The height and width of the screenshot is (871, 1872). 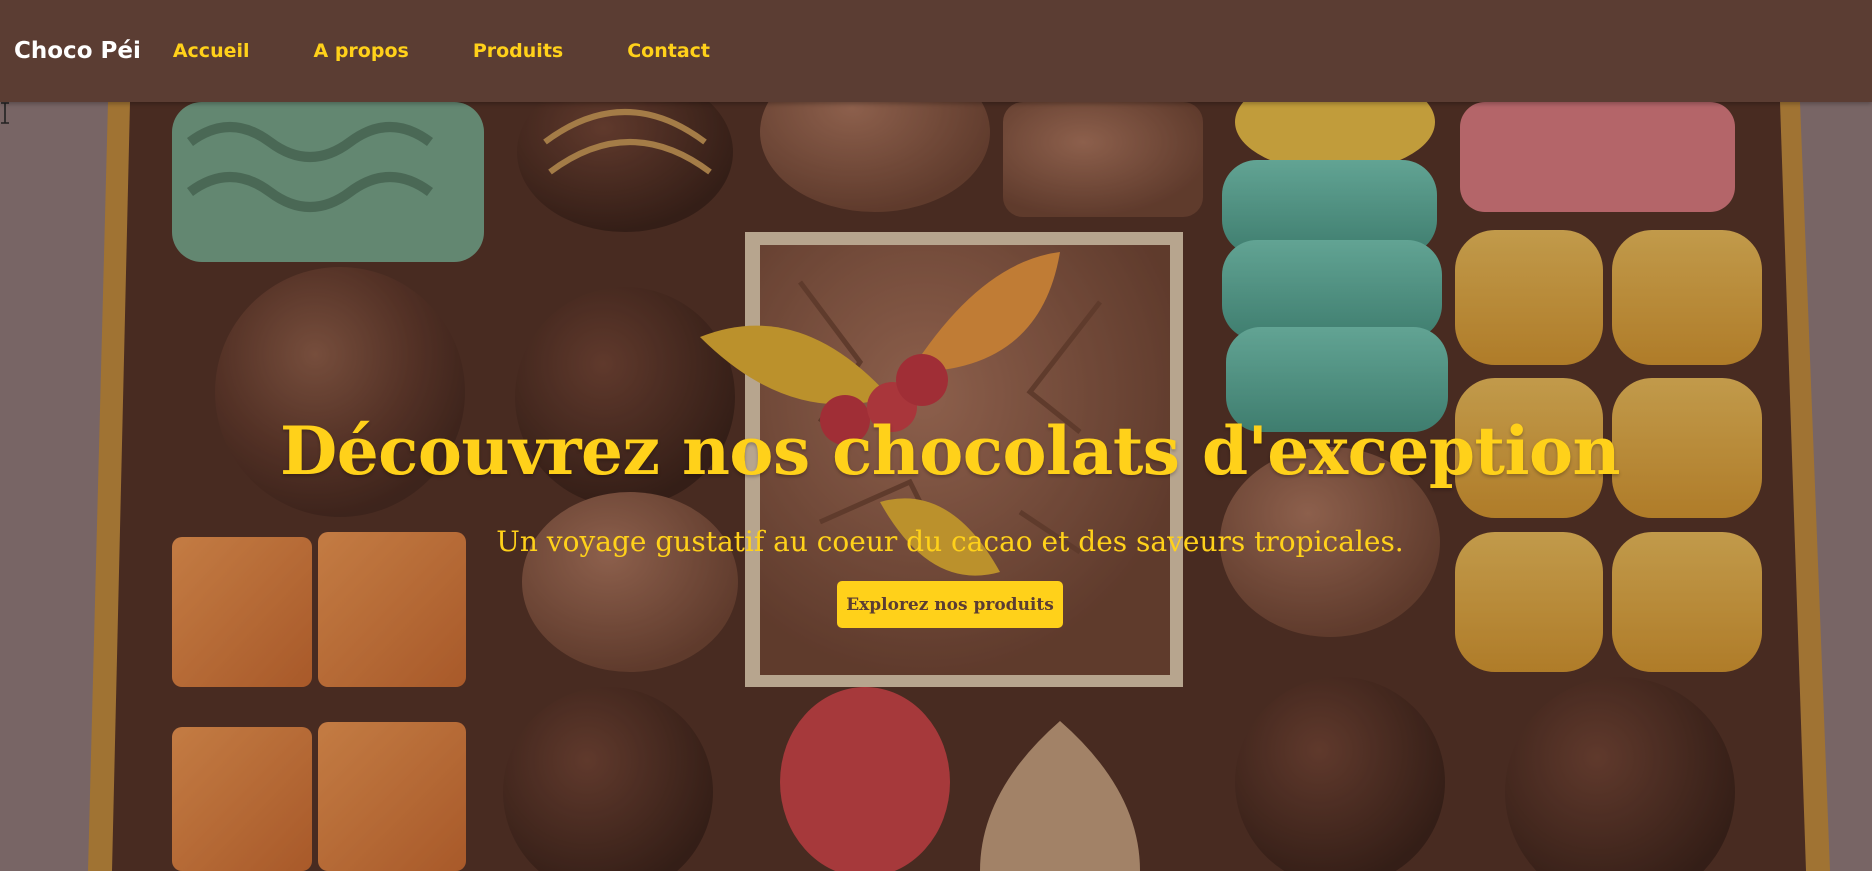 What do you see at coordinates (518, 51) in the screenshot?
I see `nav-link-produits: Produits` at bounding box center [518, 51].